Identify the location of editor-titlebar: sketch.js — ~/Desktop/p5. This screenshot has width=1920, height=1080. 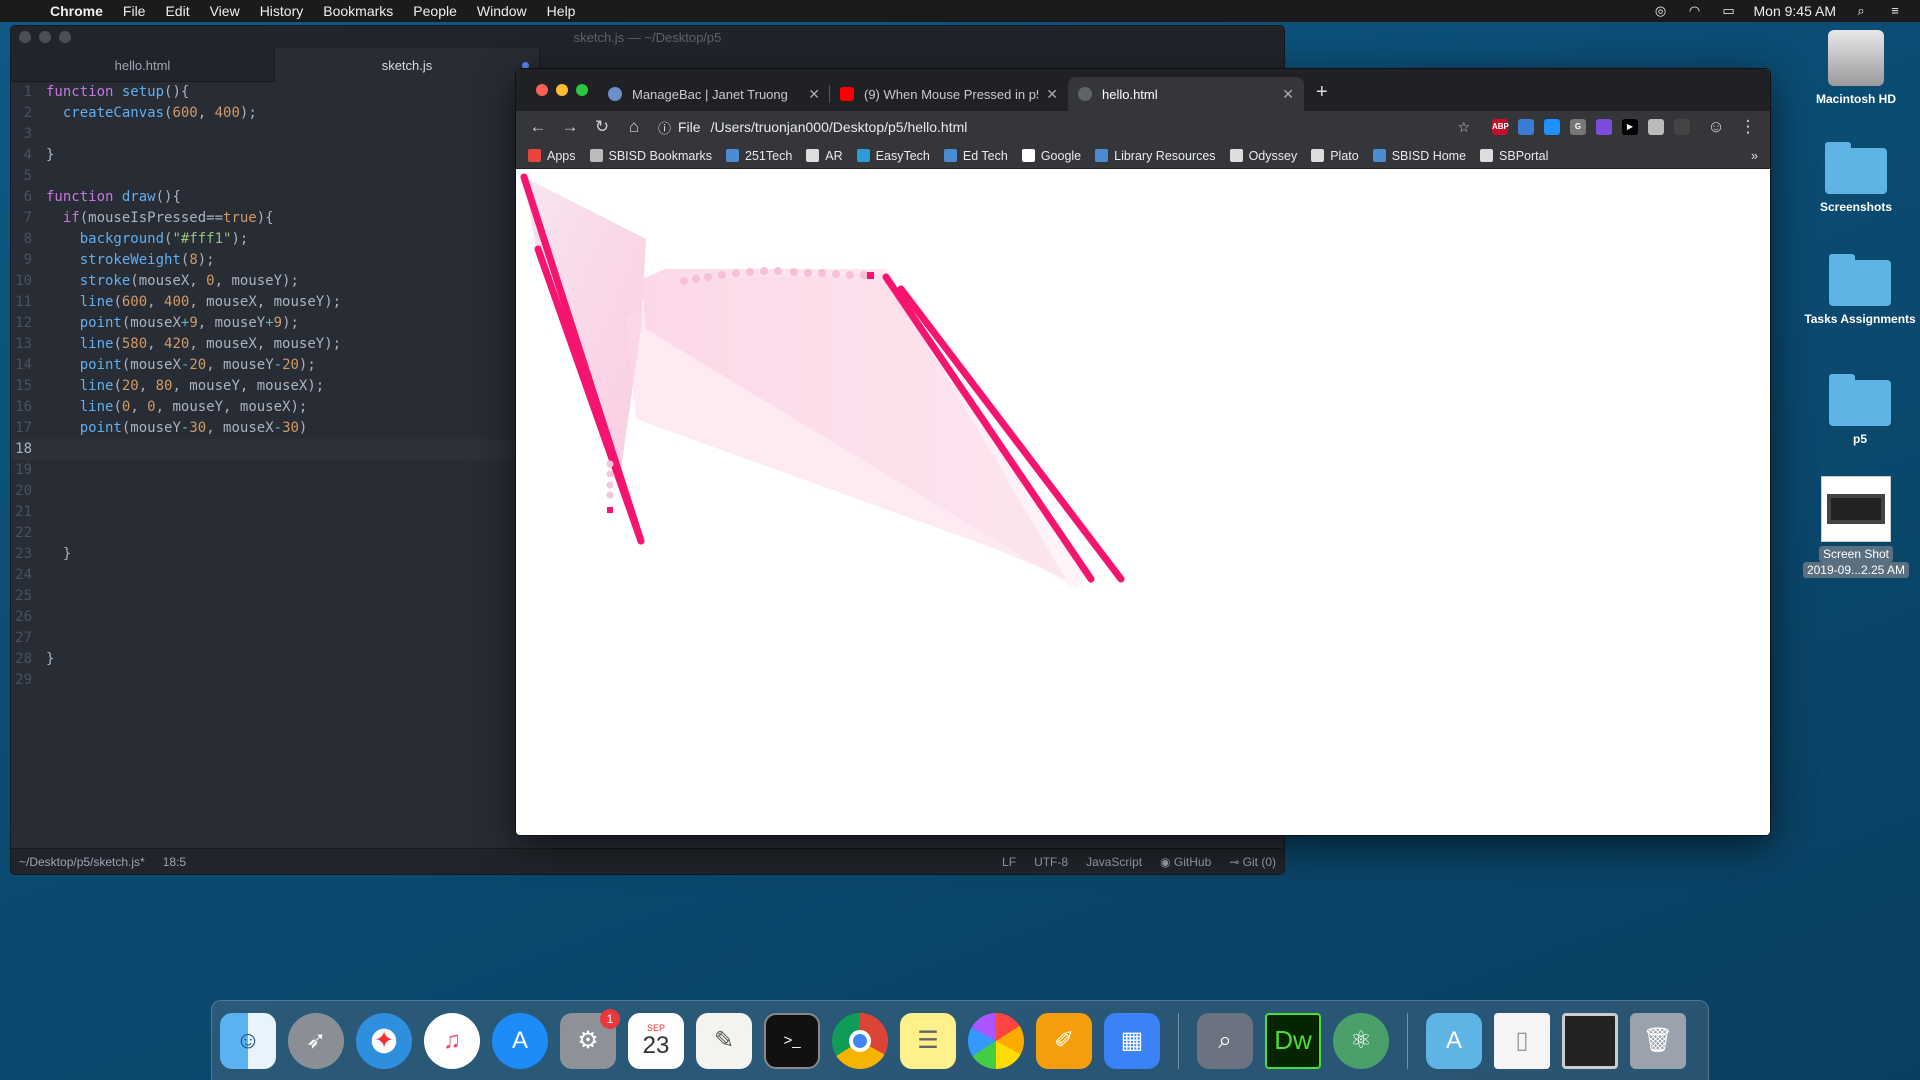
(647, 37).